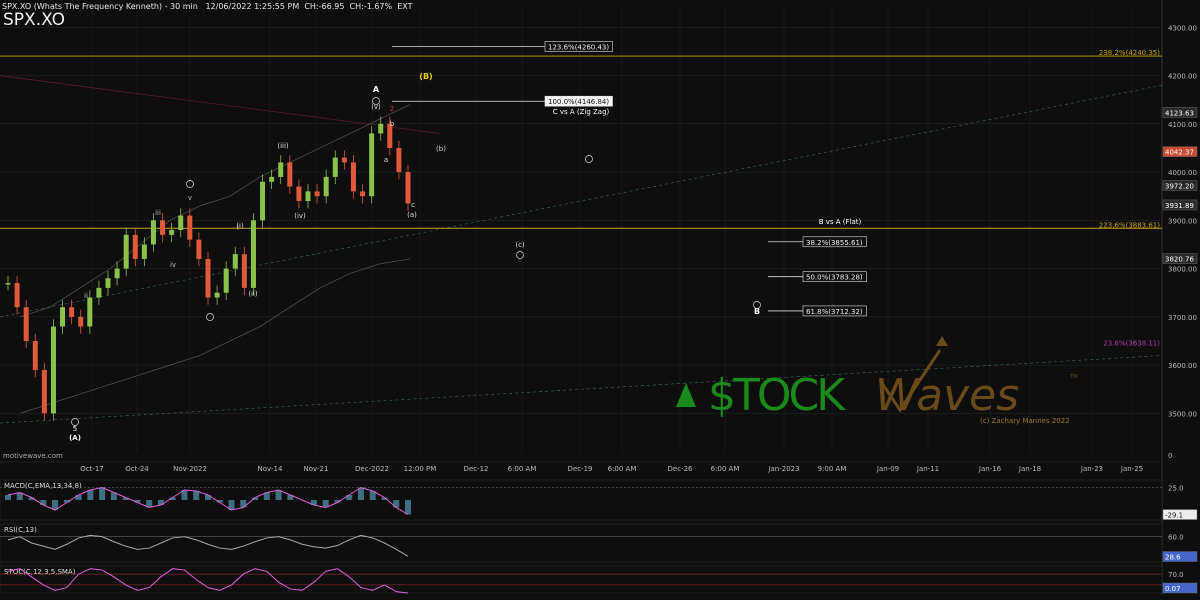 The width and height of the screenshot is (1200, 600). Describe the element at coordinates (137, 469) in the screenshot. I see `x-tick-label: Oct-24` at that location.